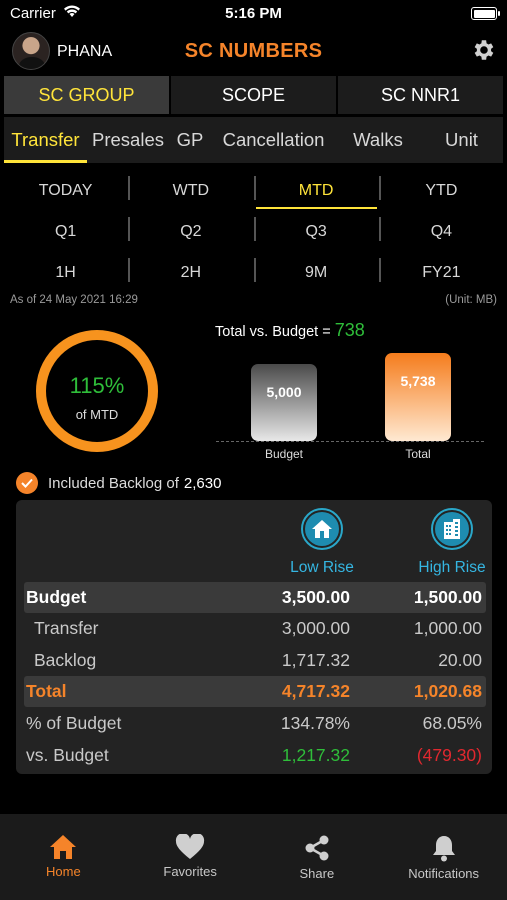 The height and width of the screenshot is (900, 507). I want to click on tab-favorites-label: Favorites, so click(190, 871).